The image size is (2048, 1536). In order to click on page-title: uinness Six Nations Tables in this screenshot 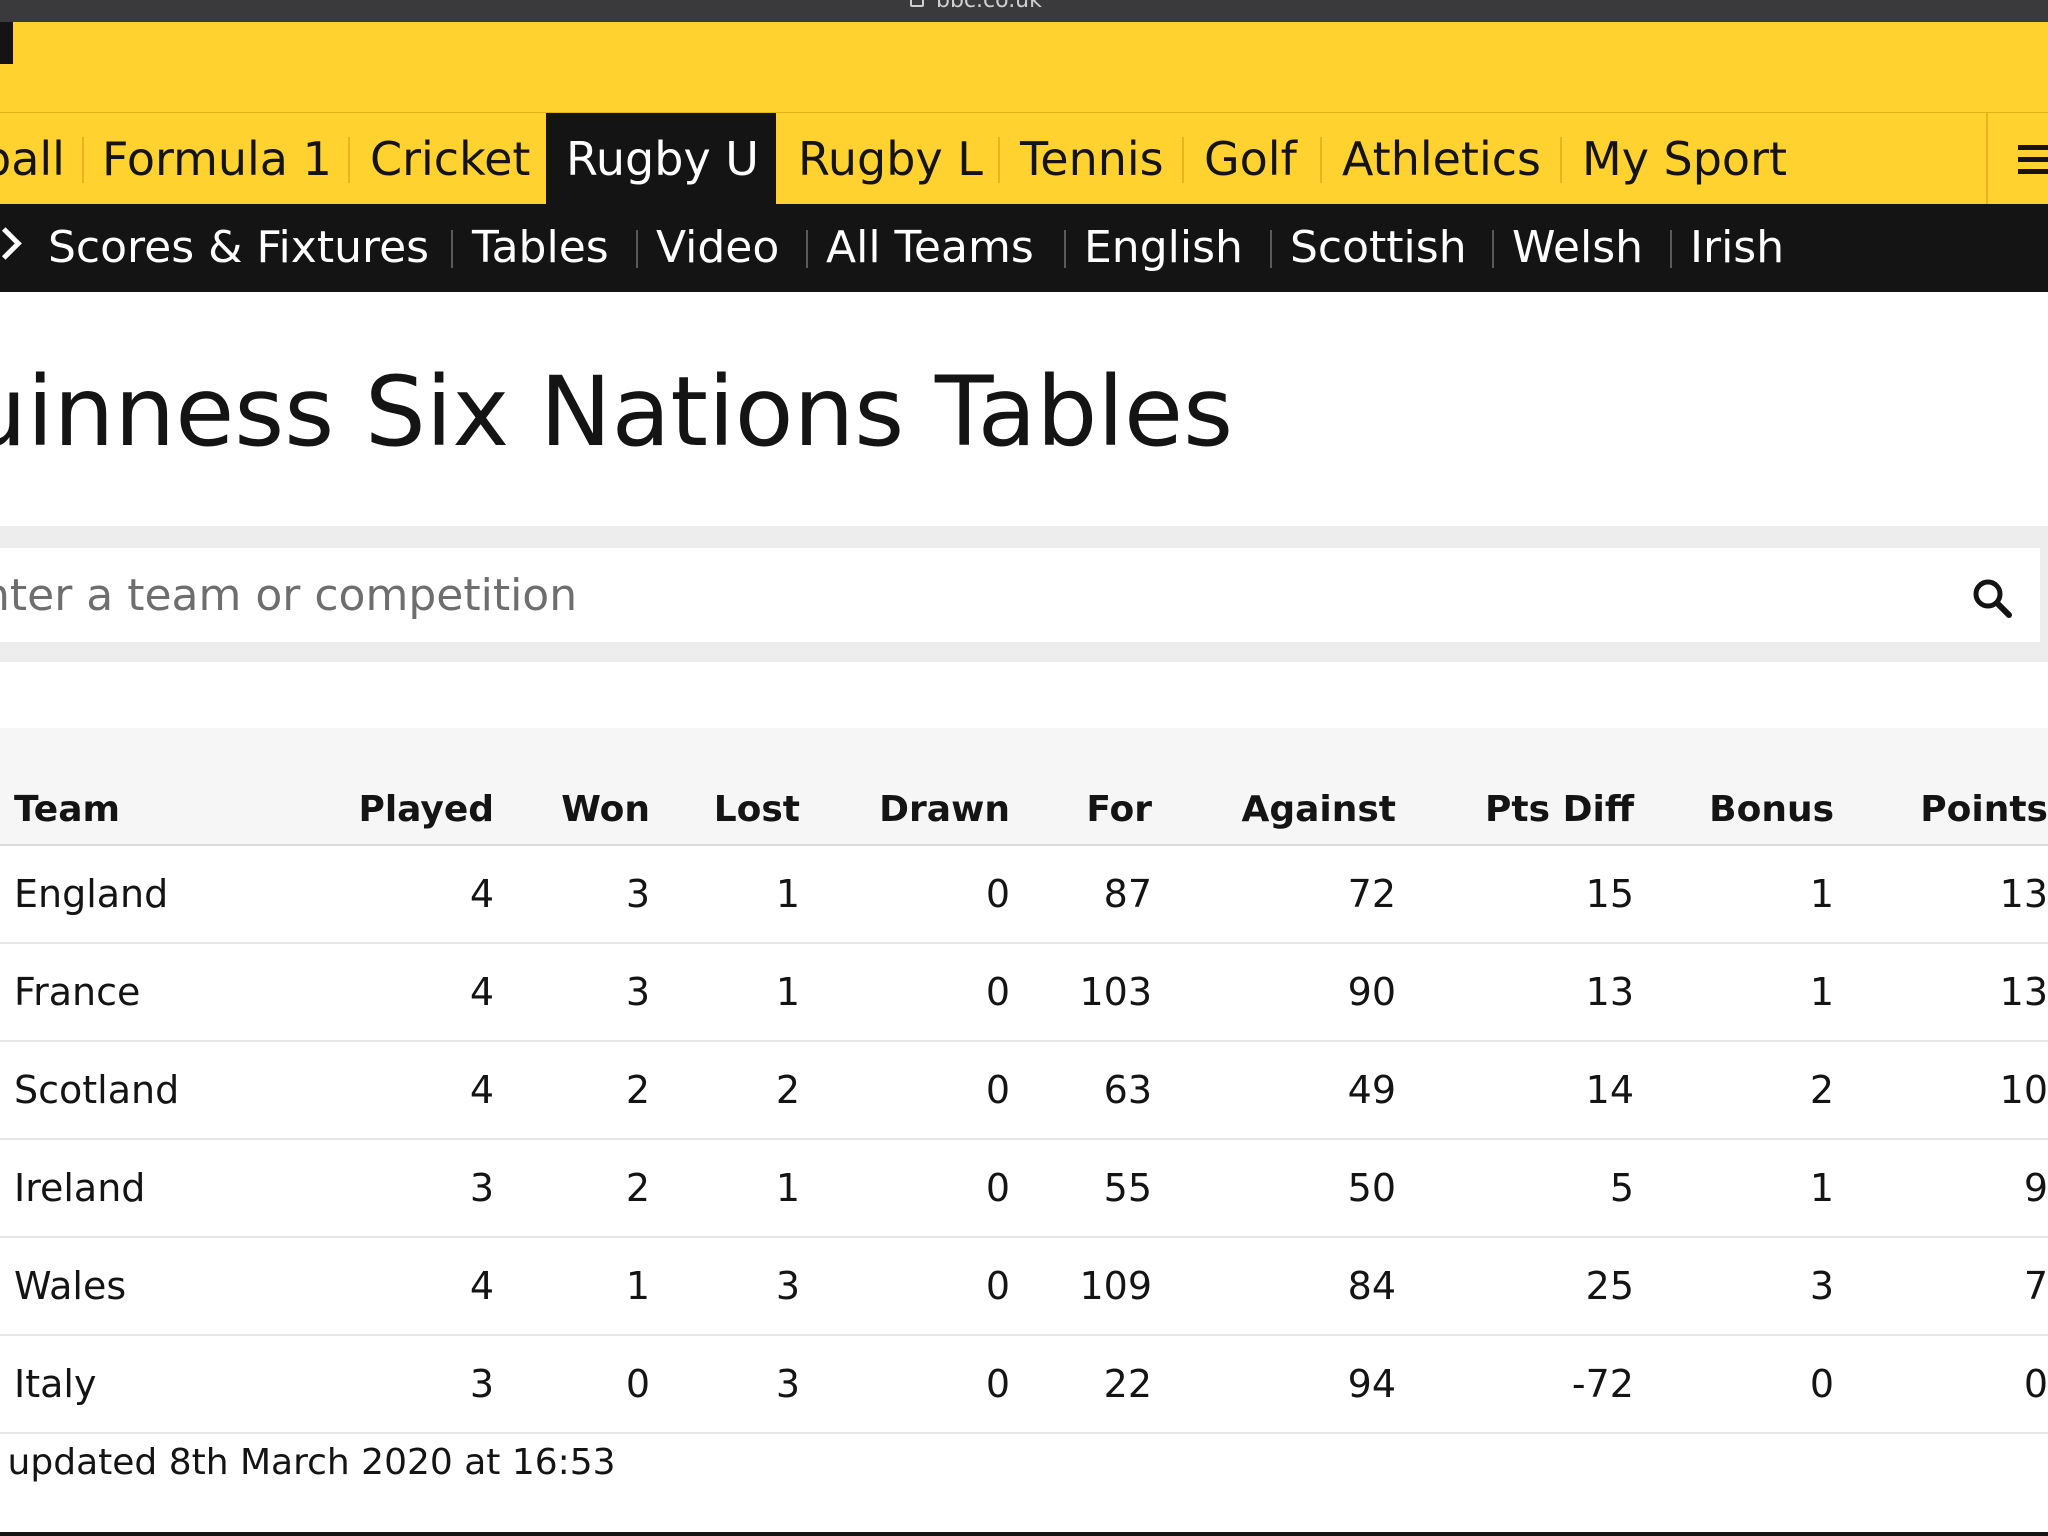, I will do `click(617, 412)`.